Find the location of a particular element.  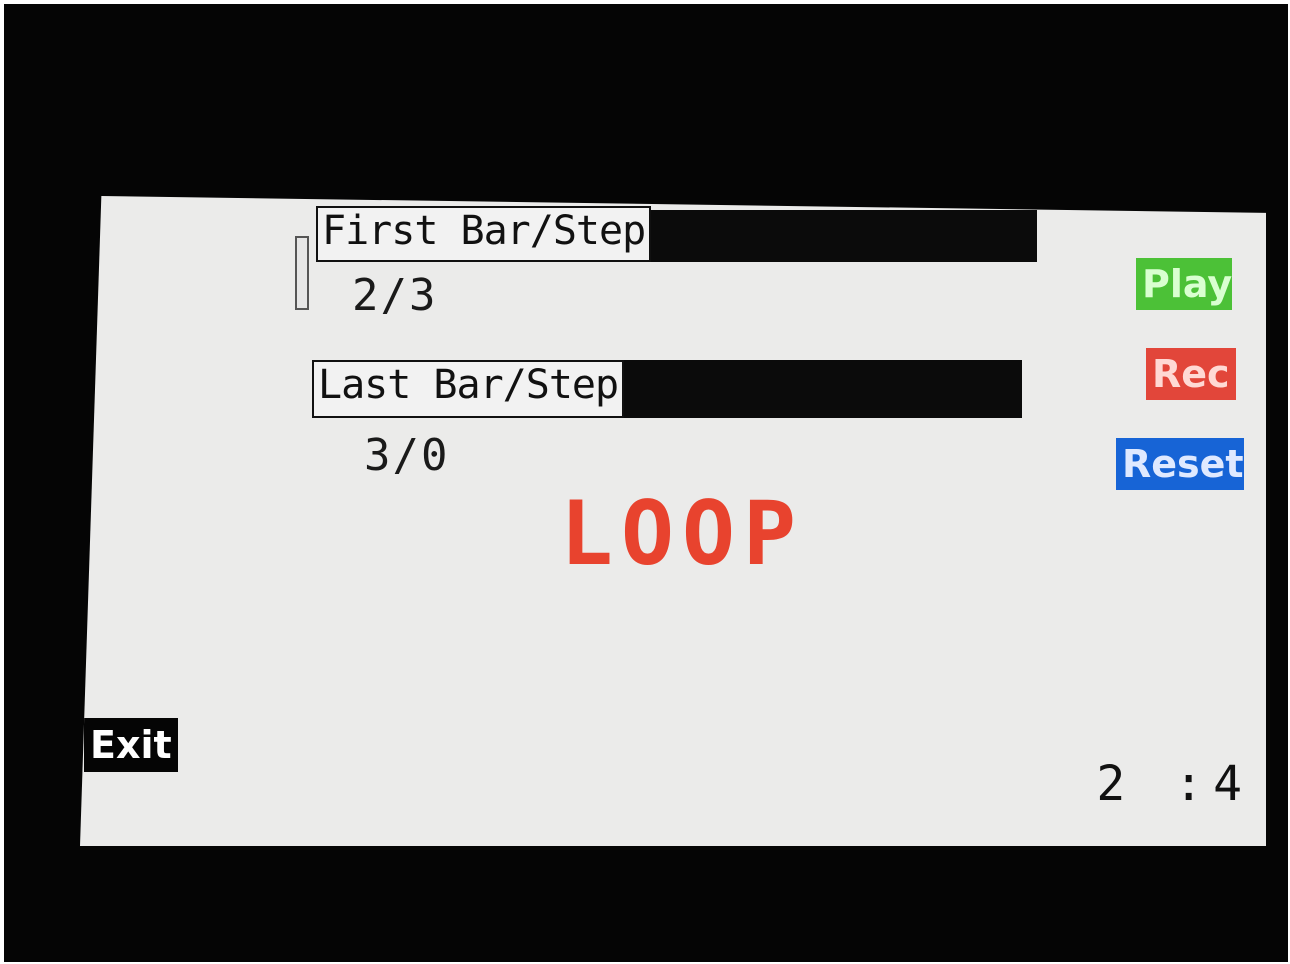

last-bar-step-label: Last Bar/Step is located at coordinates (468, 389).